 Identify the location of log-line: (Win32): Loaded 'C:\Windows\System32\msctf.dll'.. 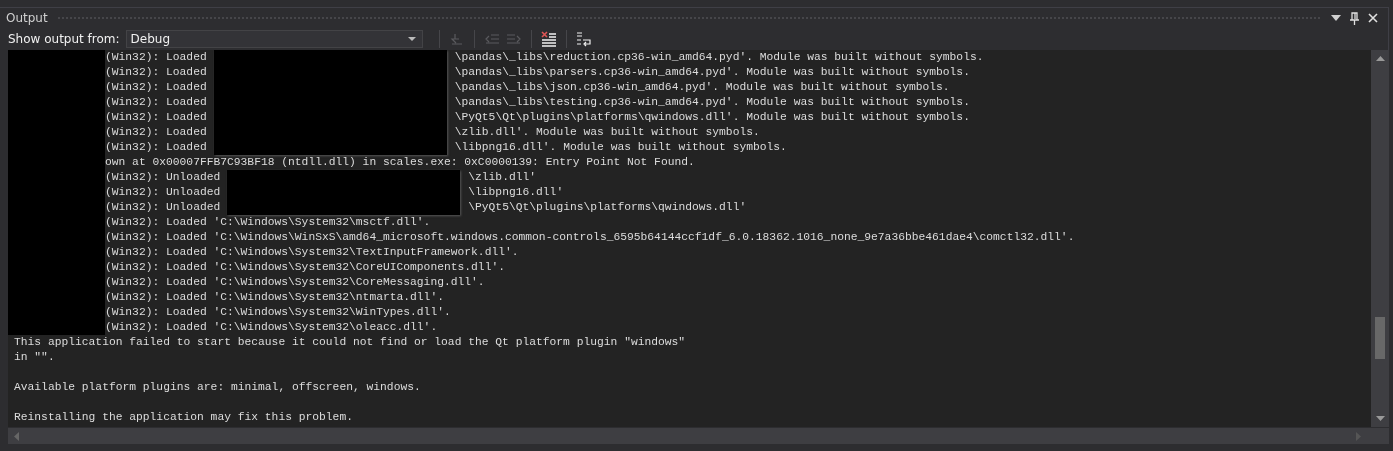
(268, 222).